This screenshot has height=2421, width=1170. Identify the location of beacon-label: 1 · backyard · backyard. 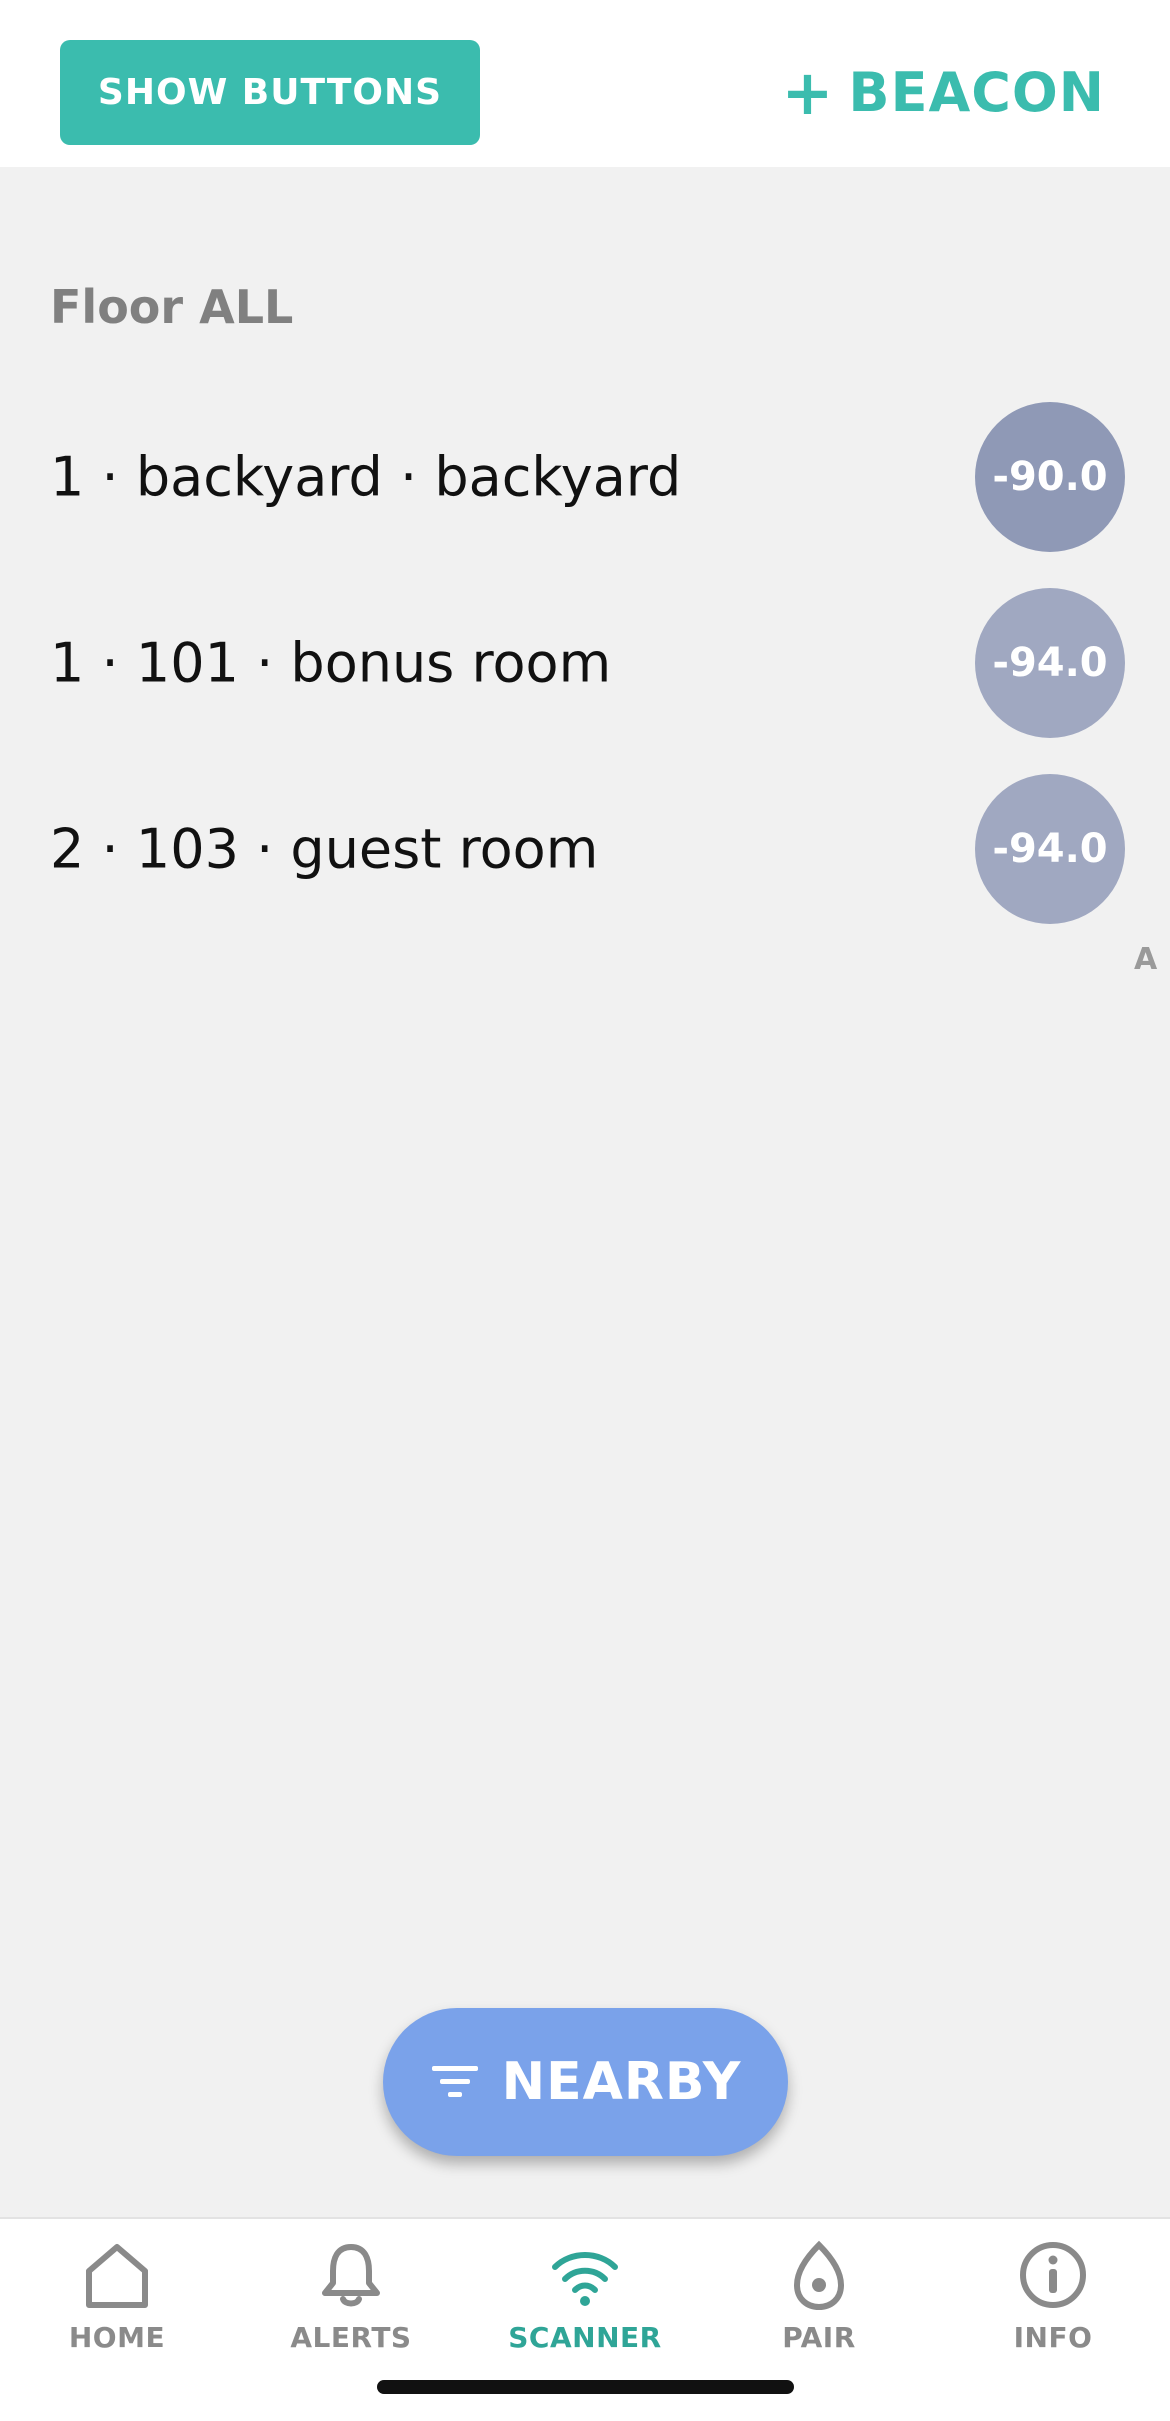
(366, 477).